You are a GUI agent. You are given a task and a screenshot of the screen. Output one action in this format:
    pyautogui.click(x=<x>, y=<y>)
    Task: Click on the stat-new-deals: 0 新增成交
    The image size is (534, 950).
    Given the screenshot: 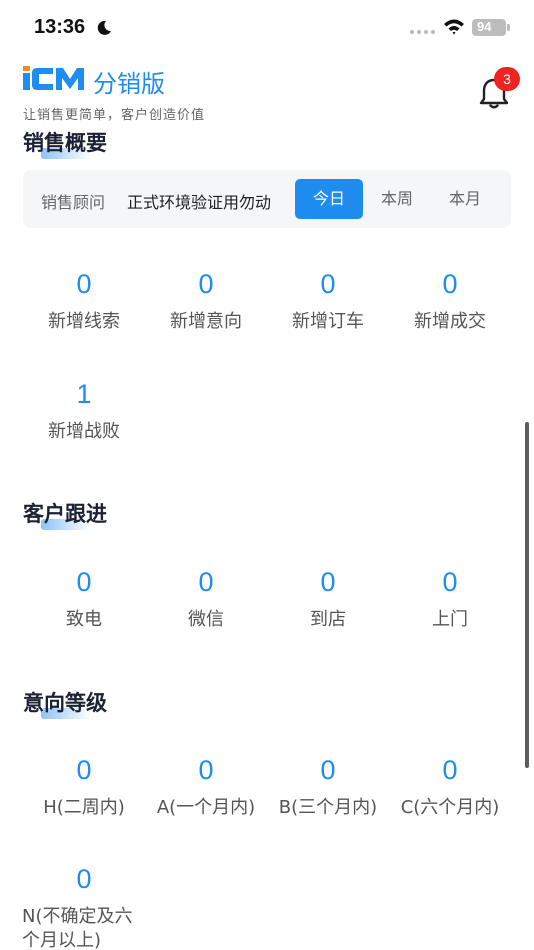 What is the action you would take?
    pyautogui.click(x=450, y=301)
    